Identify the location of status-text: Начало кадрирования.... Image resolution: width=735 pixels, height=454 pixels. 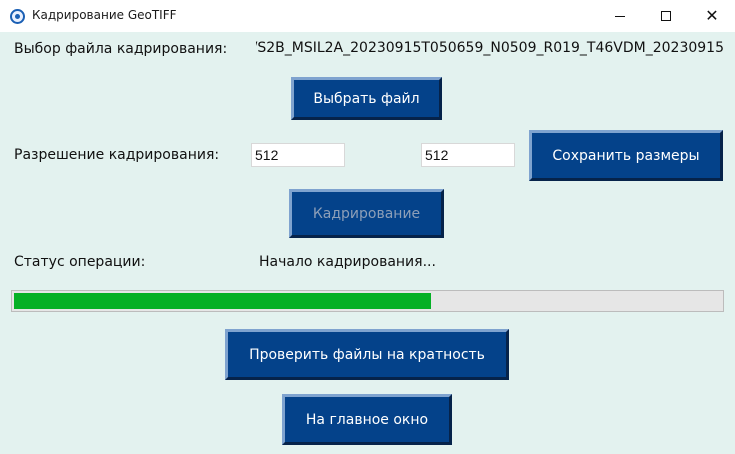
(347, 262).